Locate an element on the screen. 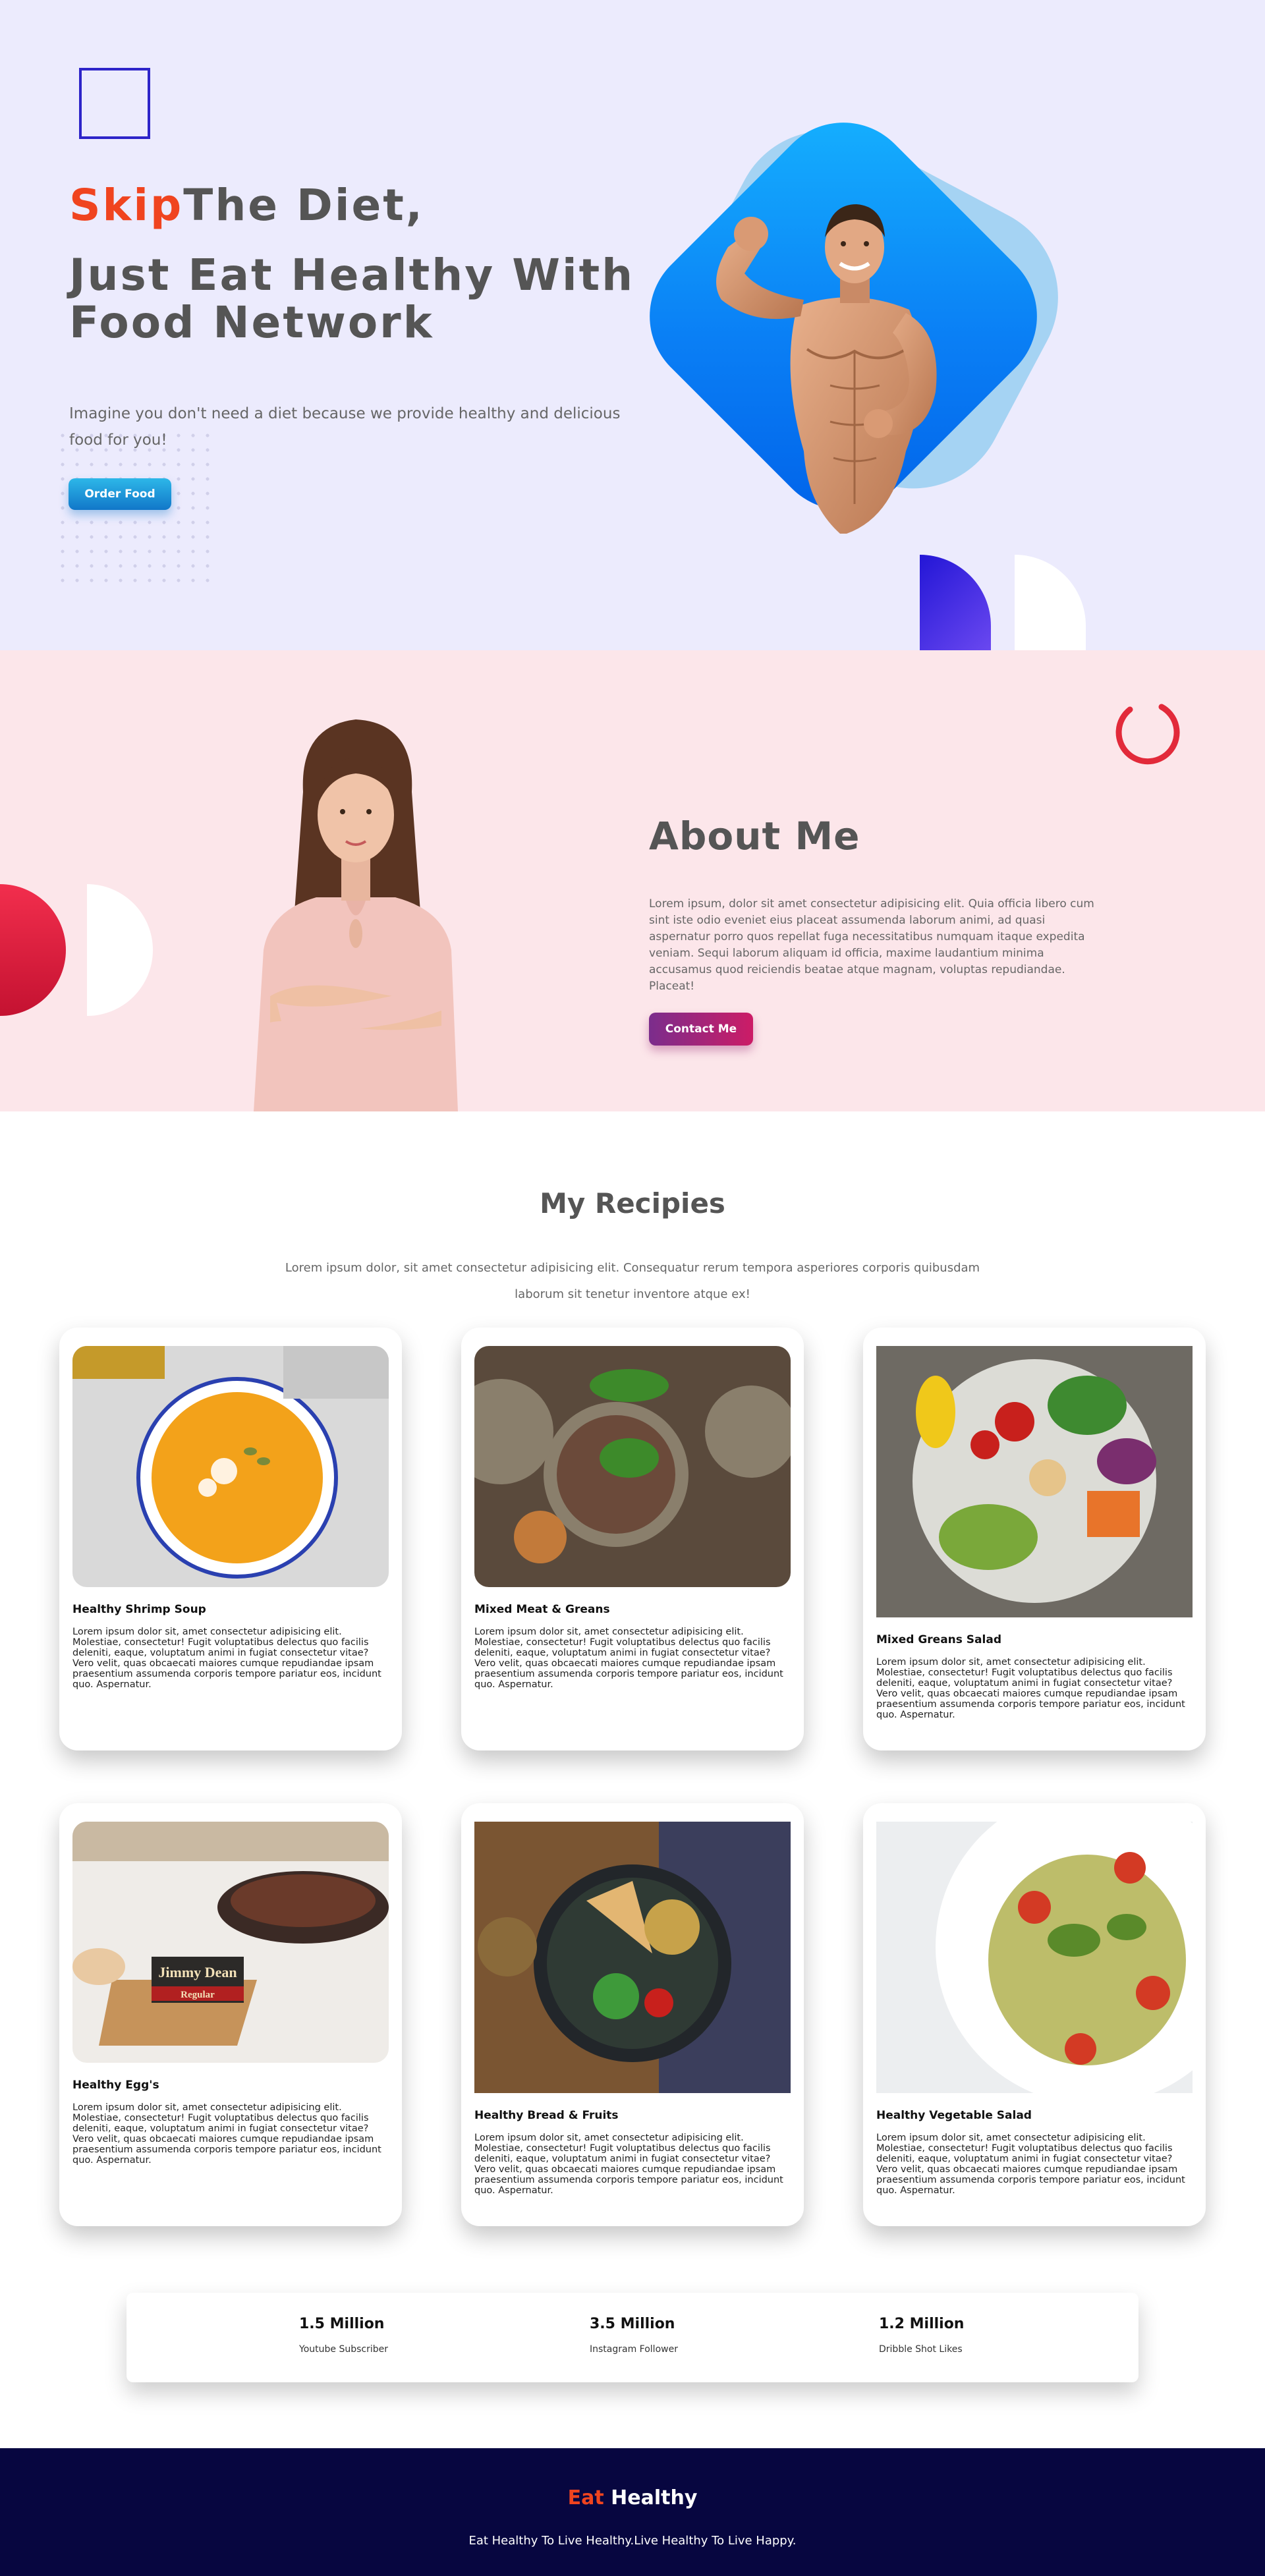 This screenshot has width=1265, height=2576. recipe-name: Mixed Meat & Greans is located at coordinates (542, 1609).